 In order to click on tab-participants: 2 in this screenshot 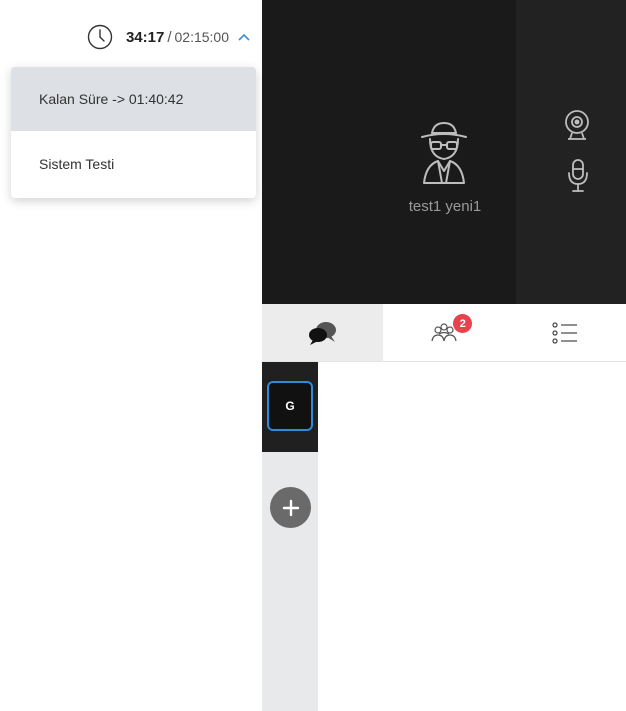, I will do `click(443, 332)`.